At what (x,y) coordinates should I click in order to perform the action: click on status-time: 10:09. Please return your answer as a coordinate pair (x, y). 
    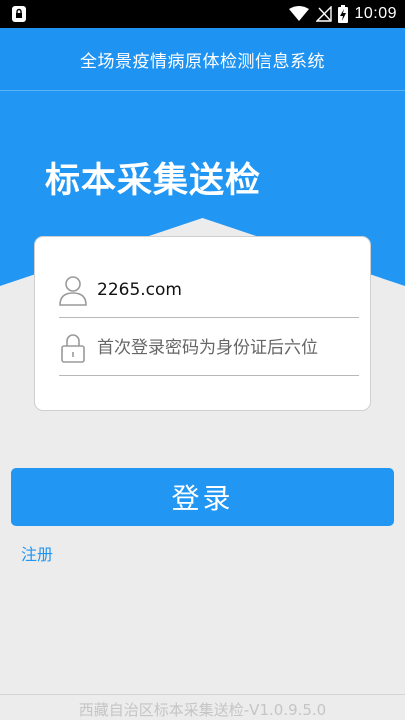
    Looking at the image, I should click on (375, 13).